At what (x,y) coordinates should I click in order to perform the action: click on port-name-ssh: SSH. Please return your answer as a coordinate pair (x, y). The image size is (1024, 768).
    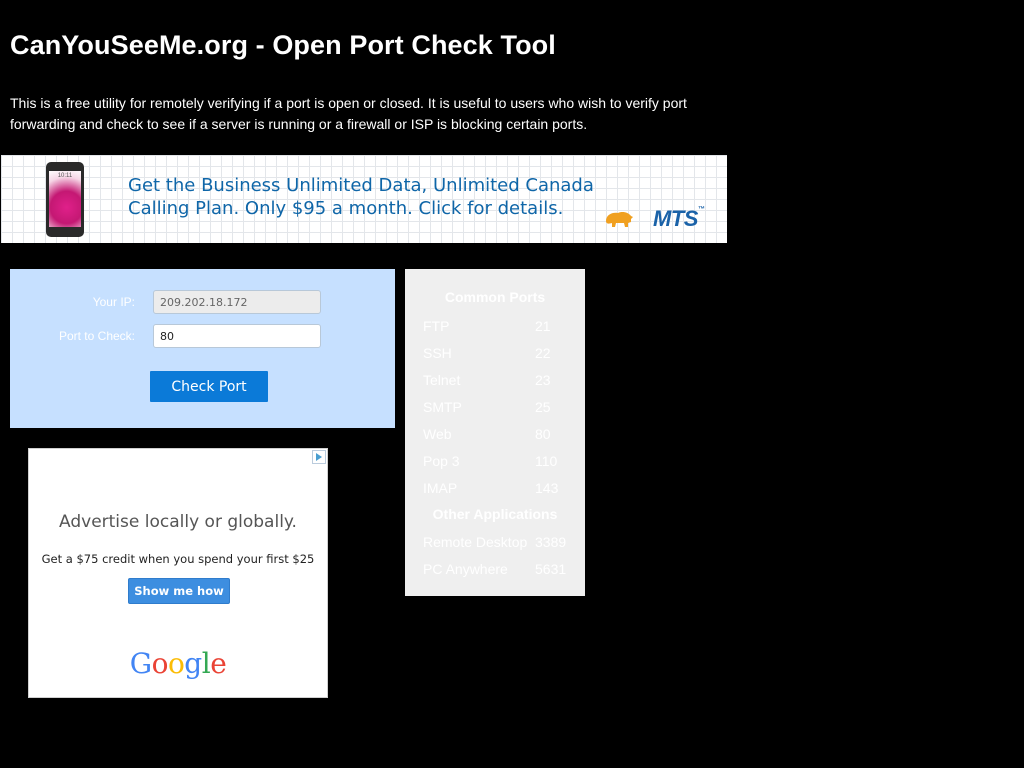
    Looking at the image, I should click on (437, 353).